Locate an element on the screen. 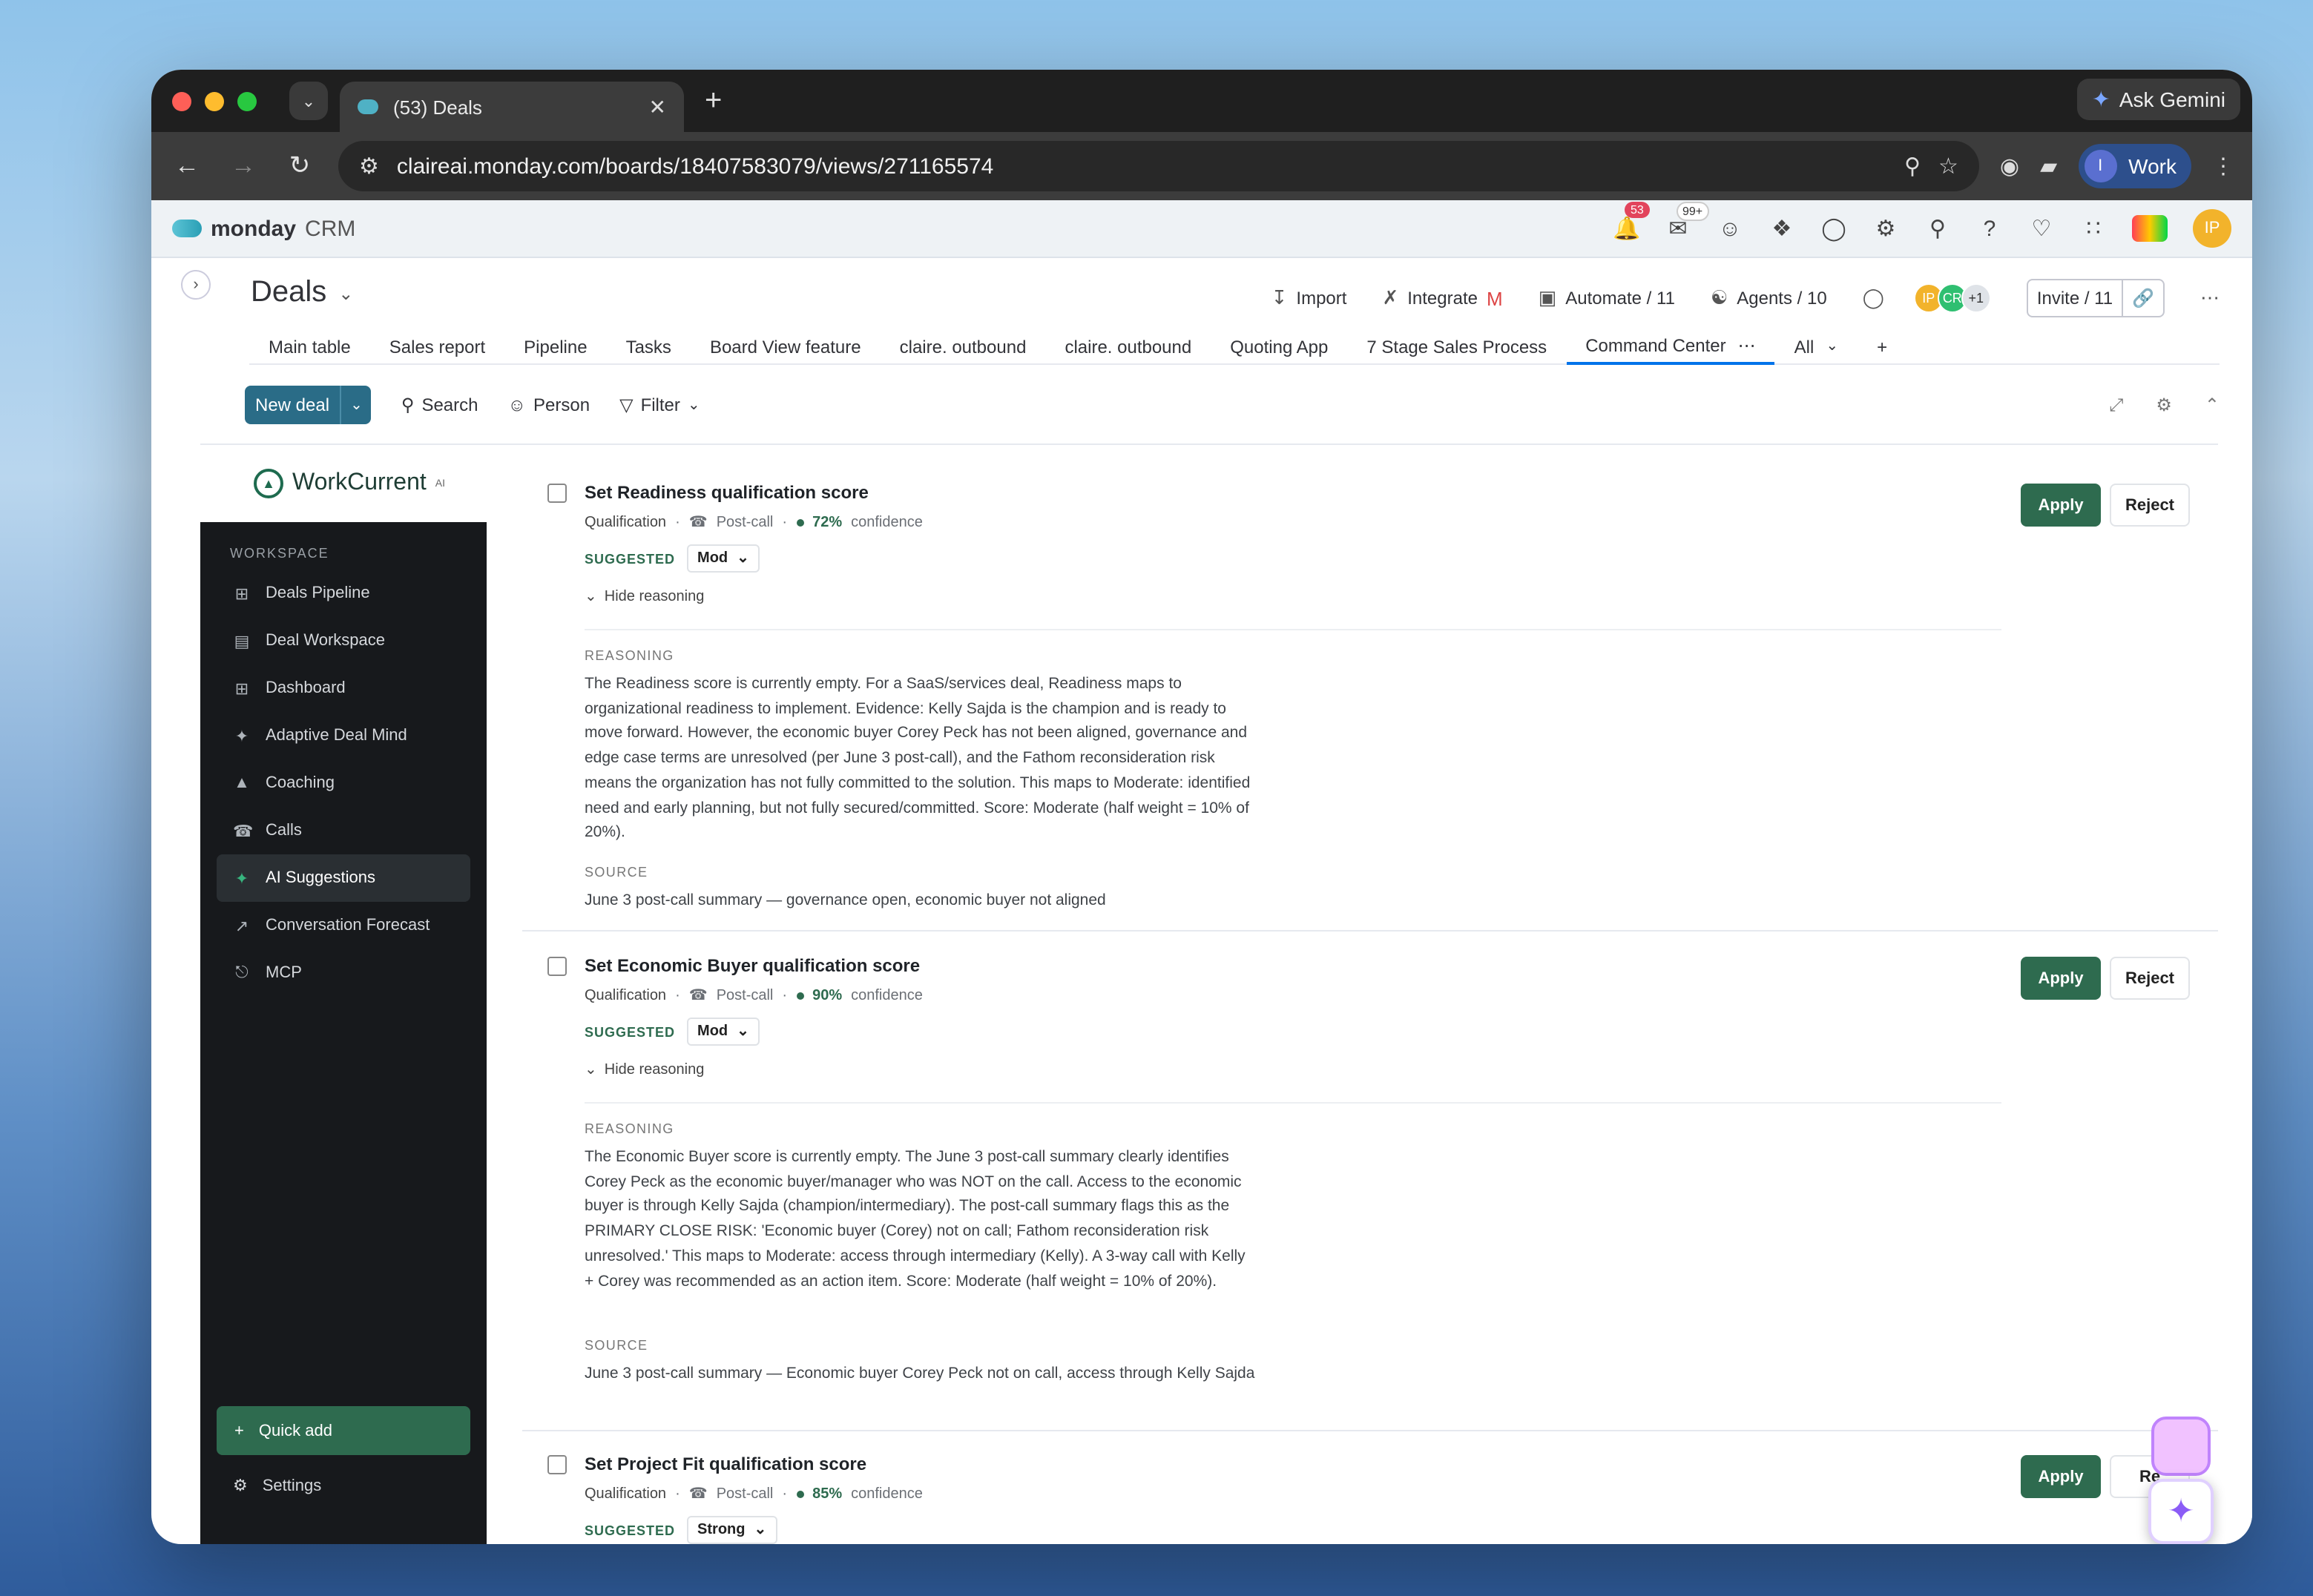 This screenshot has width=2313, height=1596. suggested-row: SUGGESTED Strong ⌄ is located at coordinates (681, 1530).